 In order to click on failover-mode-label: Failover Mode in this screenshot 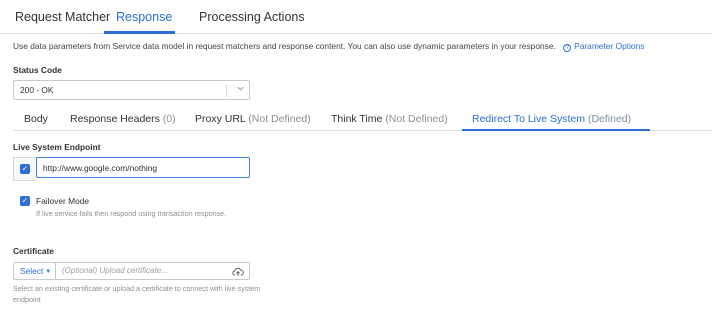, I will do `click(63, 201)`.